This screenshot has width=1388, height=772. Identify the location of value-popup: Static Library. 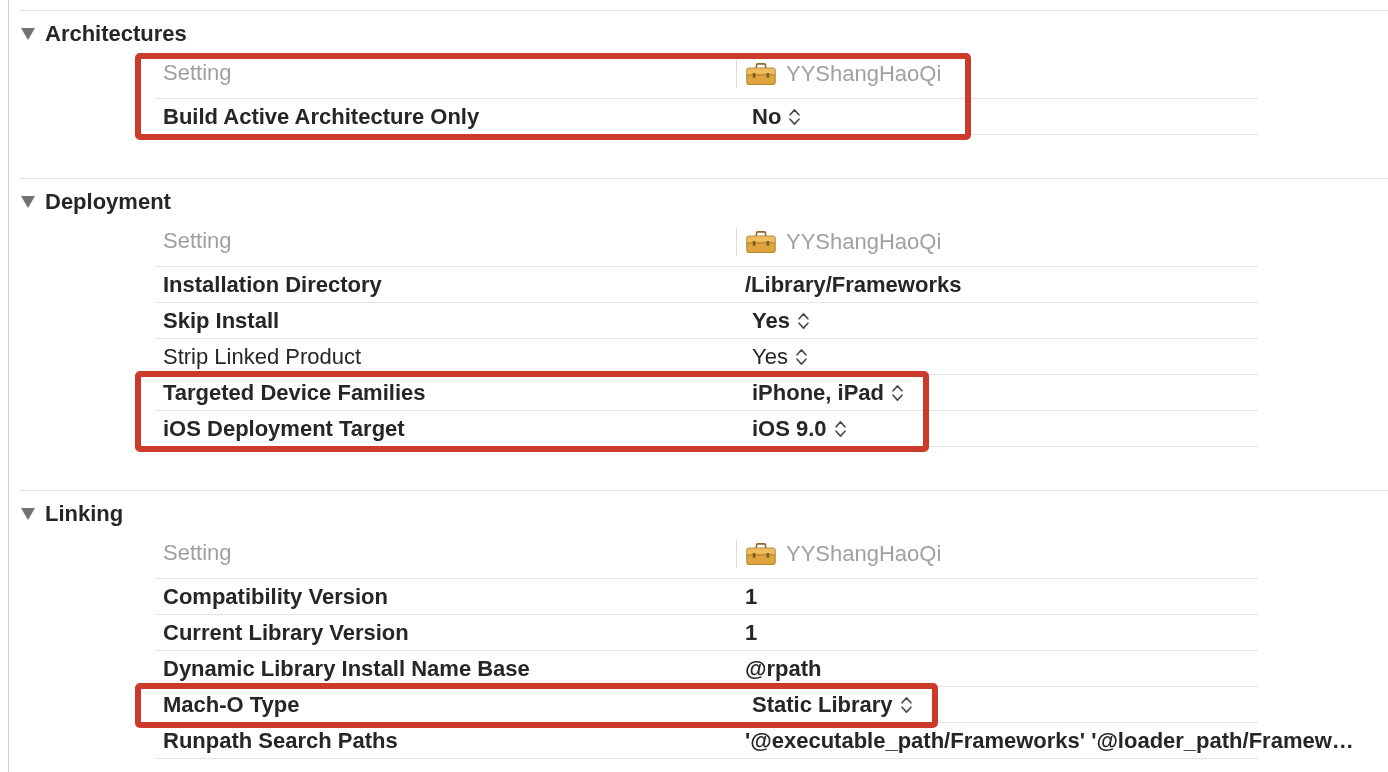
(832, 704).